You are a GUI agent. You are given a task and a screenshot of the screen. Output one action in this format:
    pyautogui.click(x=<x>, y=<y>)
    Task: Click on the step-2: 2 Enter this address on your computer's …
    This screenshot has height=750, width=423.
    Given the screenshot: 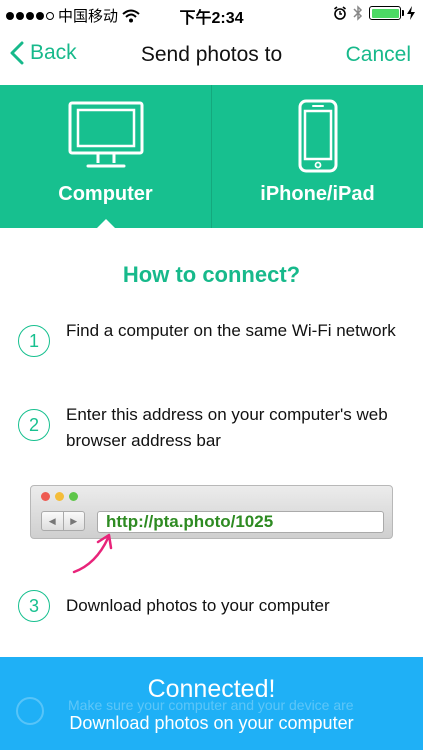 What is the action you would take?
    pyautogui.click(x=212, y=428)
    